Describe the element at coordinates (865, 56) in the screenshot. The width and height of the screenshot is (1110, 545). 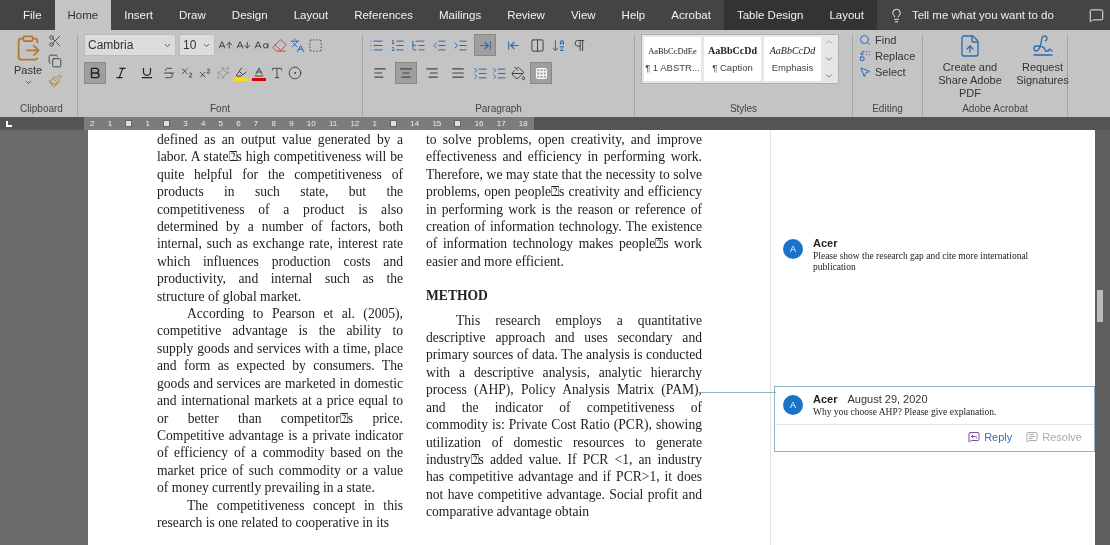
I see `replace-icon` at that location.